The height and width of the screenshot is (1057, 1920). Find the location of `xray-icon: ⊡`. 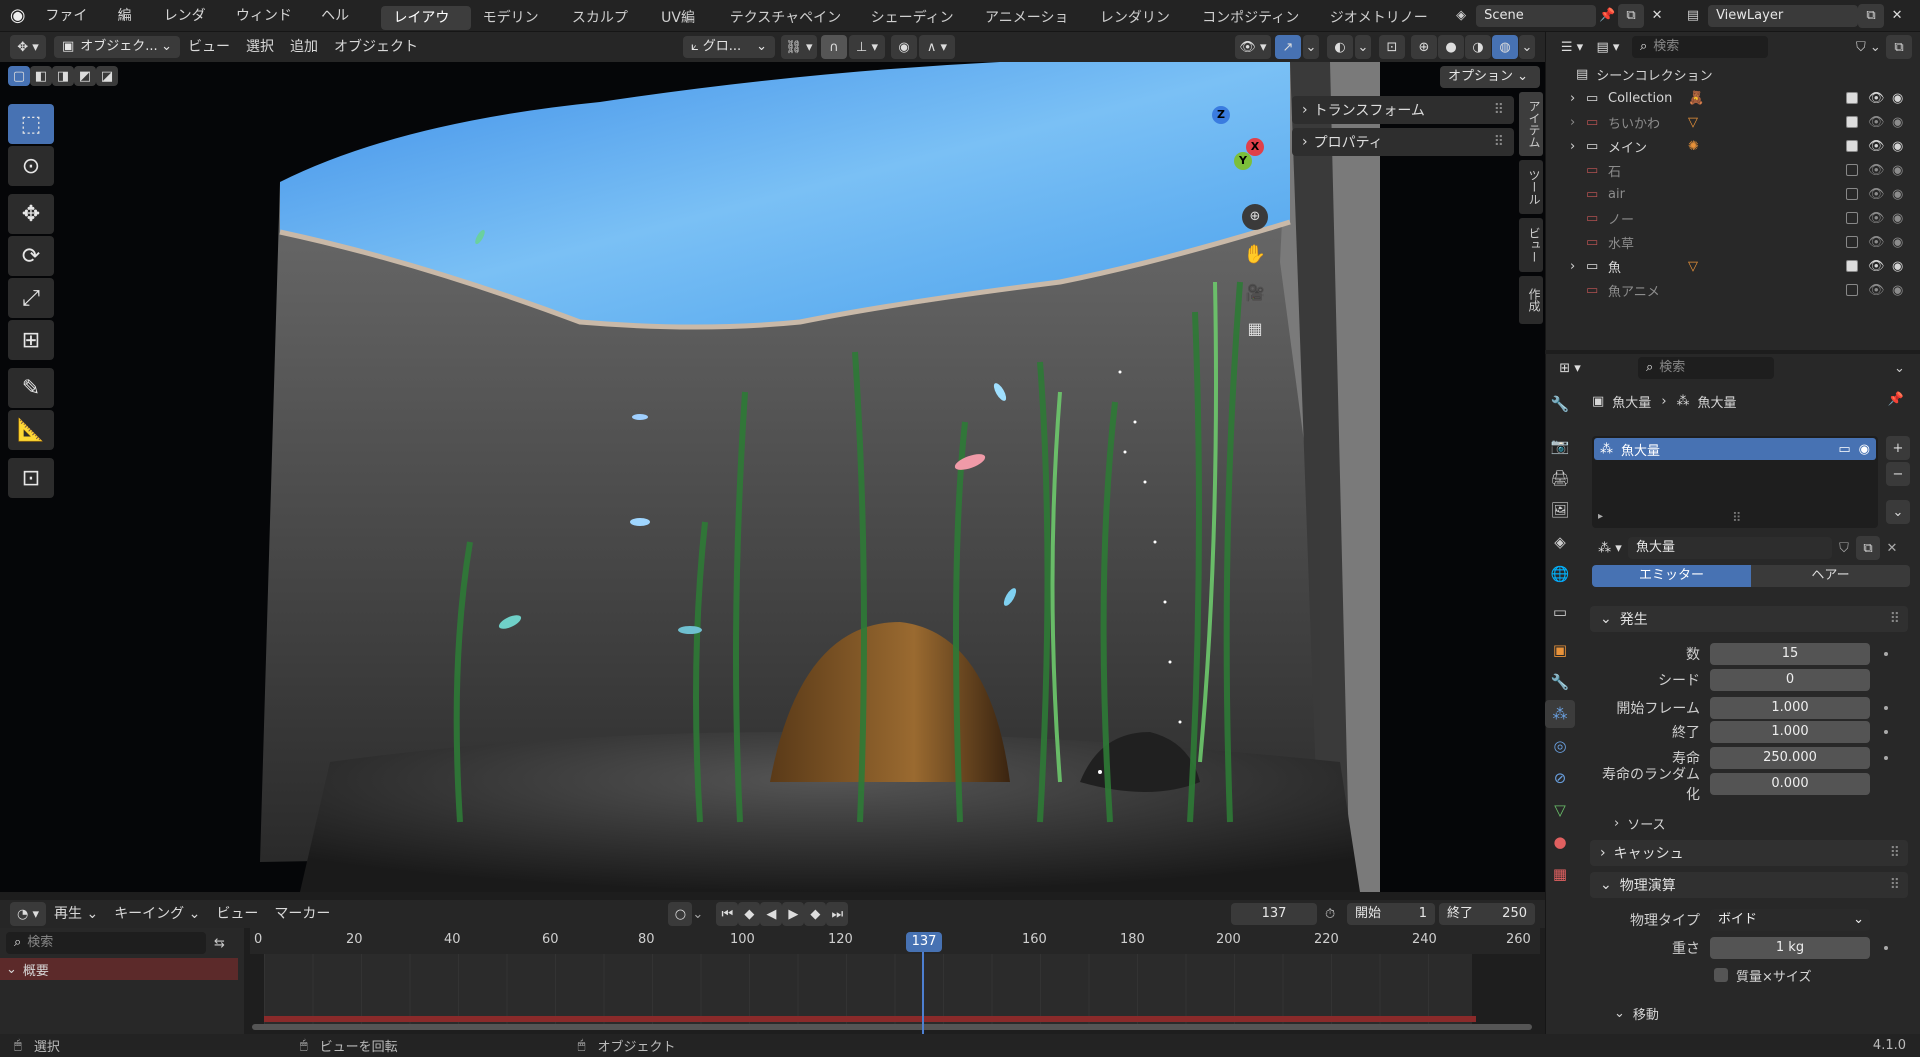

xray-icon: ⊡ is located at coordinates (1392, 47).